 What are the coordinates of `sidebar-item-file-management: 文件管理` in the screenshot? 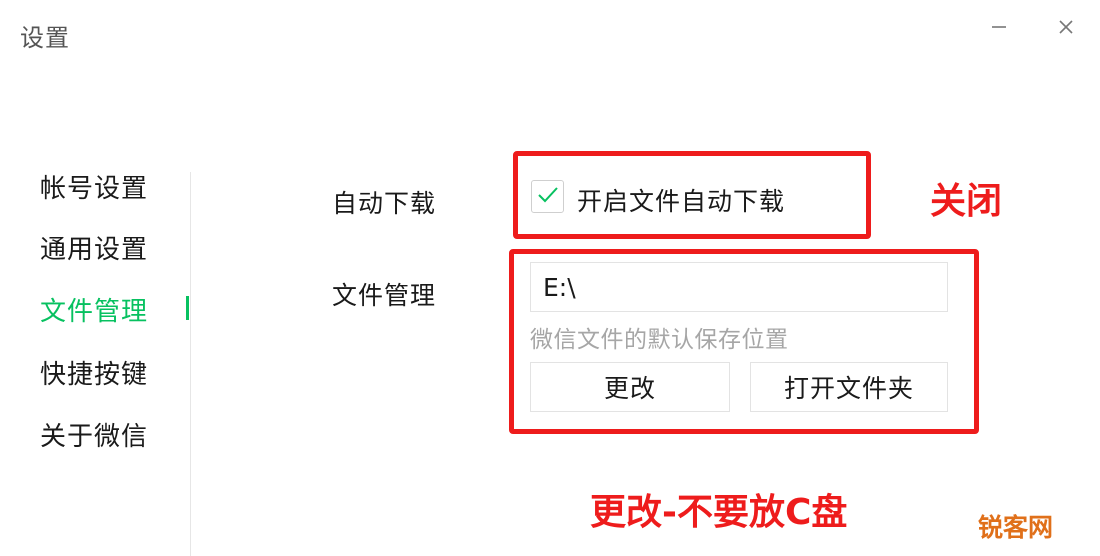 It's located at (94, 309).